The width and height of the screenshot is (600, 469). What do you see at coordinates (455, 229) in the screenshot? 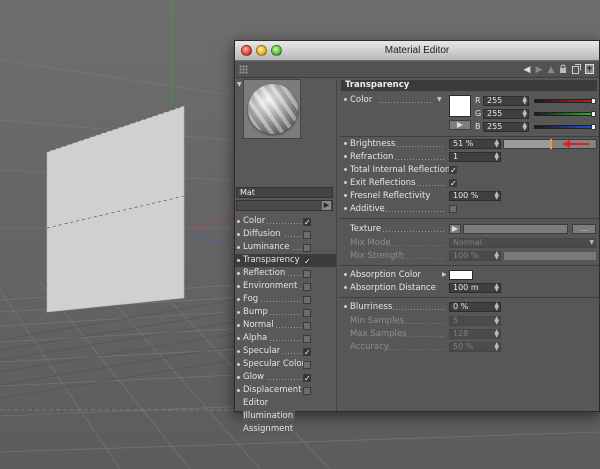
I see `texture-menu-arrow-icon: ▶` at bounding box center [455, 229].